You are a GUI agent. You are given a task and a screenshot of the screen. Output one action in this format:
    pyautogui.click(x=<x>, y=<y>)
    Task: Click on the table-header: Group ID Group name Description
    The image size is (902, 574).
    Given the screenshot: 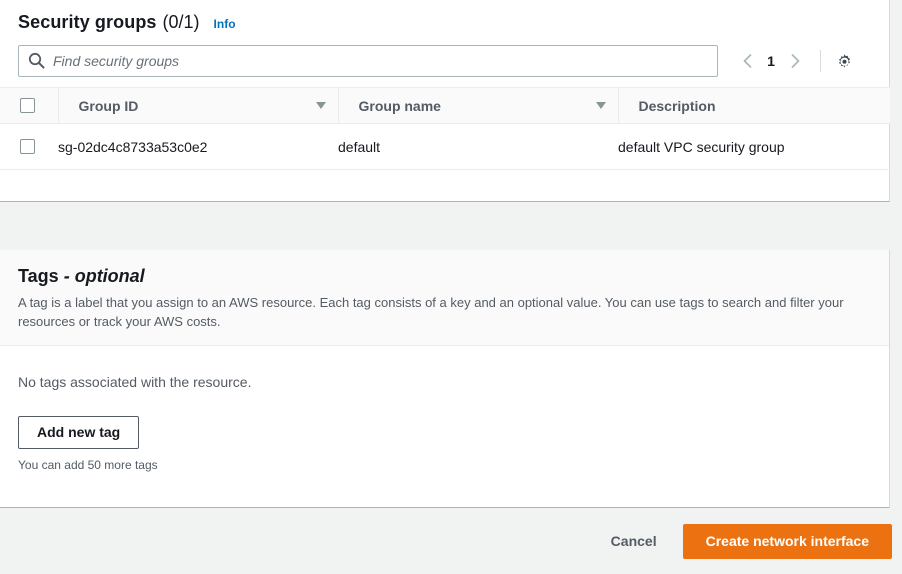 What is the action you would take?
    pyautogui.click(x=445, y=105)
    